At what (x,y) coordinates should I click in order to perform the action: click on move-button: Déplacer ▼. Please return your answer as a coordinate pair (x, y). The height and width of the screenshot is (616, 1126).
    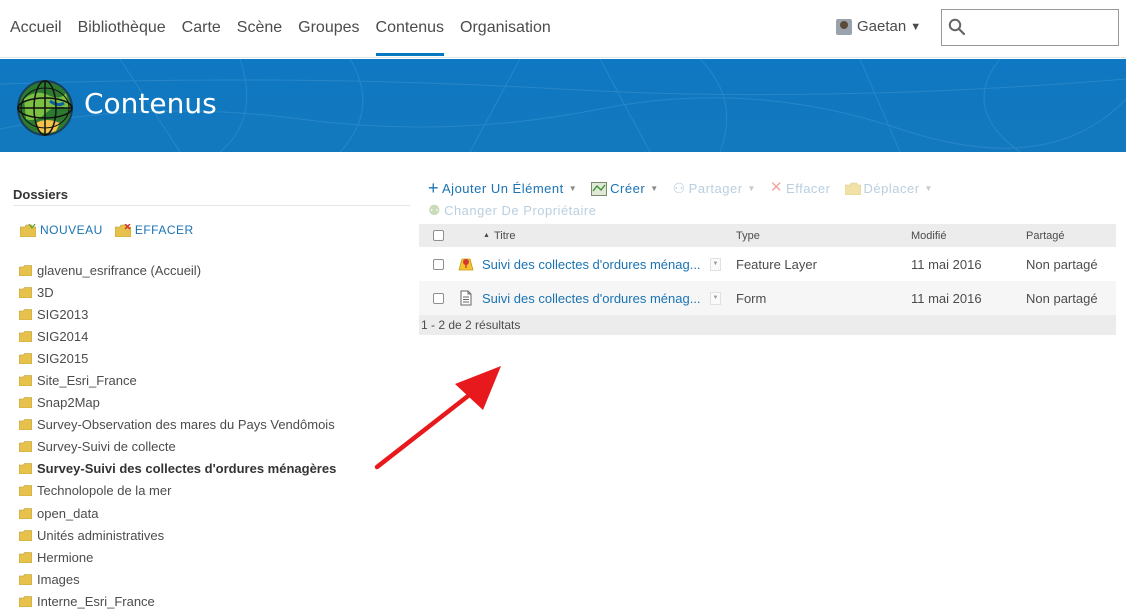
    Looking at the image, I should click on (888, 188).